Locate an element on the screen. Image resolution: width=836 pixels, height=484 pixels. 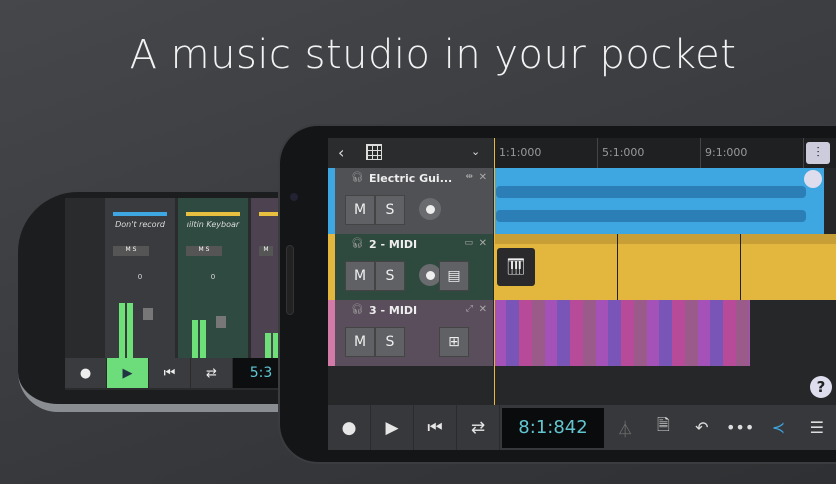
ruler-tick: 1:1:000 is located at coordinates (517, 153).